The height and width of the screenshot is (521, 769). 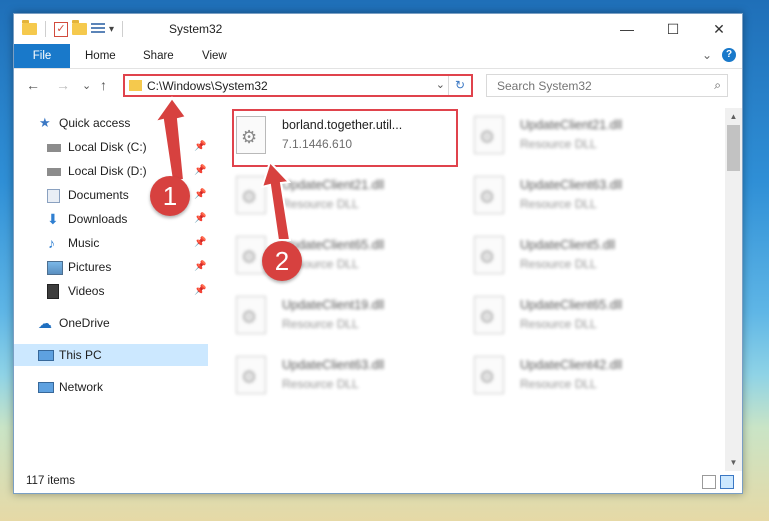 What do you see at coordinates (733, 148) in the screenshot?
I see `scroll-thumb` at bounding box center [733, 148].